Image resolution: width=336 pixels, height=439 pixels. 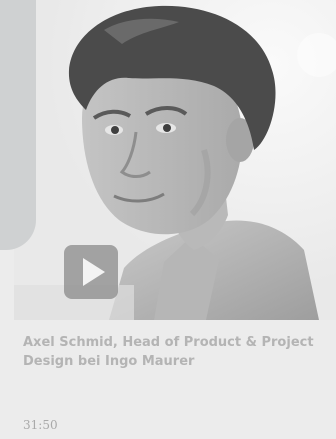 What do you see at coordinates (18, 125) in the screenshot?
I see `side-tab` at bounding box center [18, 125].